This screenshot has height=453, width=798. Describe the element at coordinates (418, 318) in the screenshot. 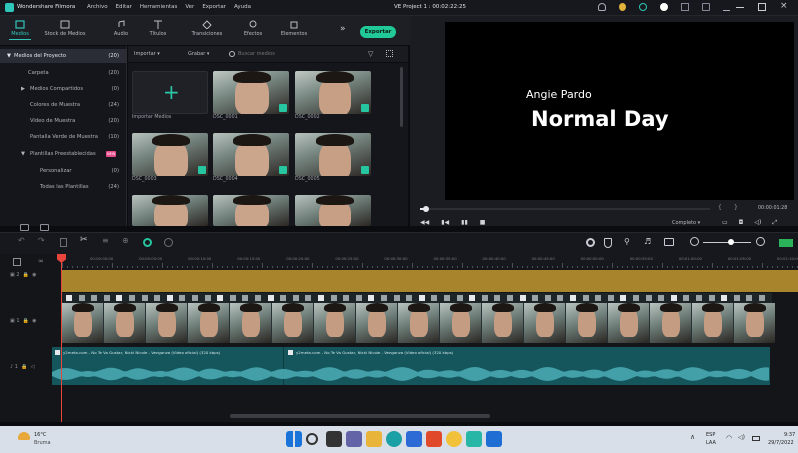

I see `video-track-clip` at that location.